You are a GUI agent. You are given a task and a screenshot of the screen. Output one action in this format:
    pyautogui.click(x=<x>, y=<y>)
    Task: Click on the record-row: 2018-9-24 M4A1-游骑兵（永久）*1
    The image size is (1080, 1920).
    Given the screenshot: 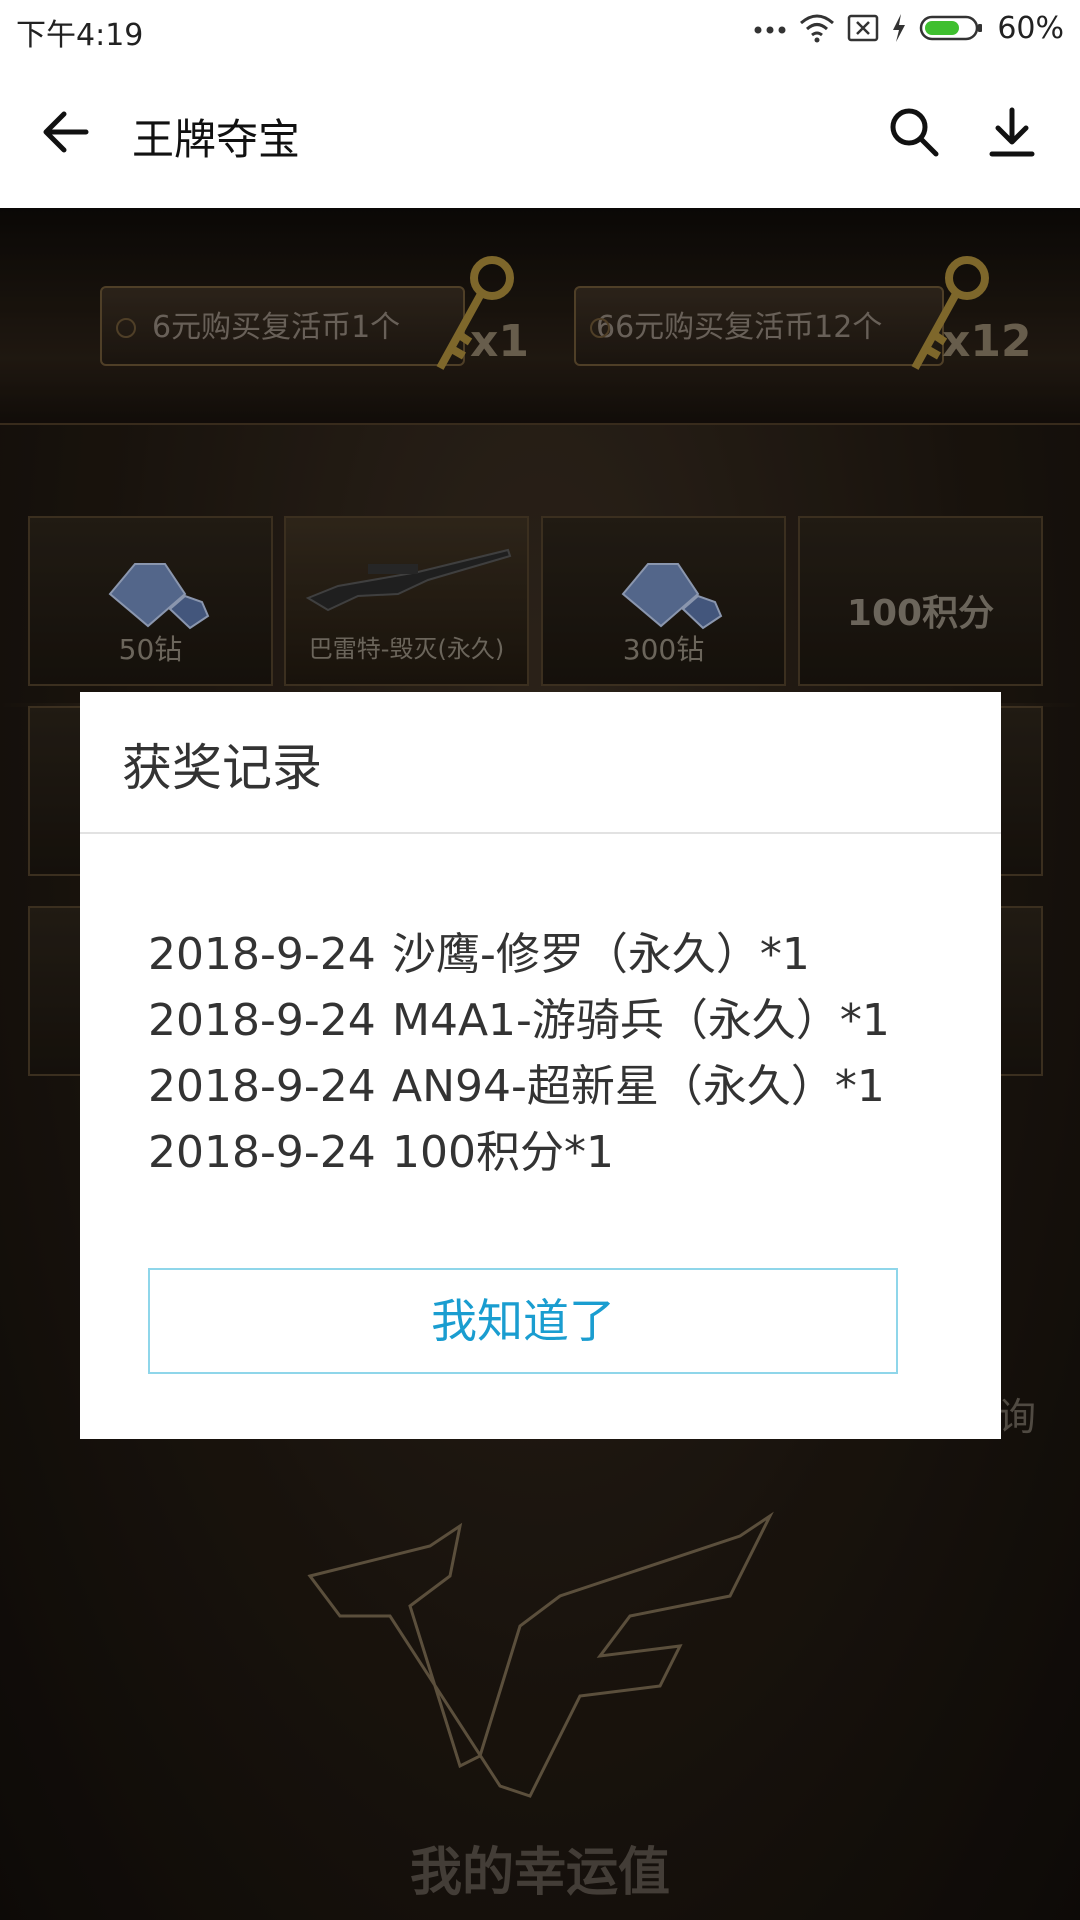 What is the action you would take?
    pyautogui.click(x=519, y=1017)
    